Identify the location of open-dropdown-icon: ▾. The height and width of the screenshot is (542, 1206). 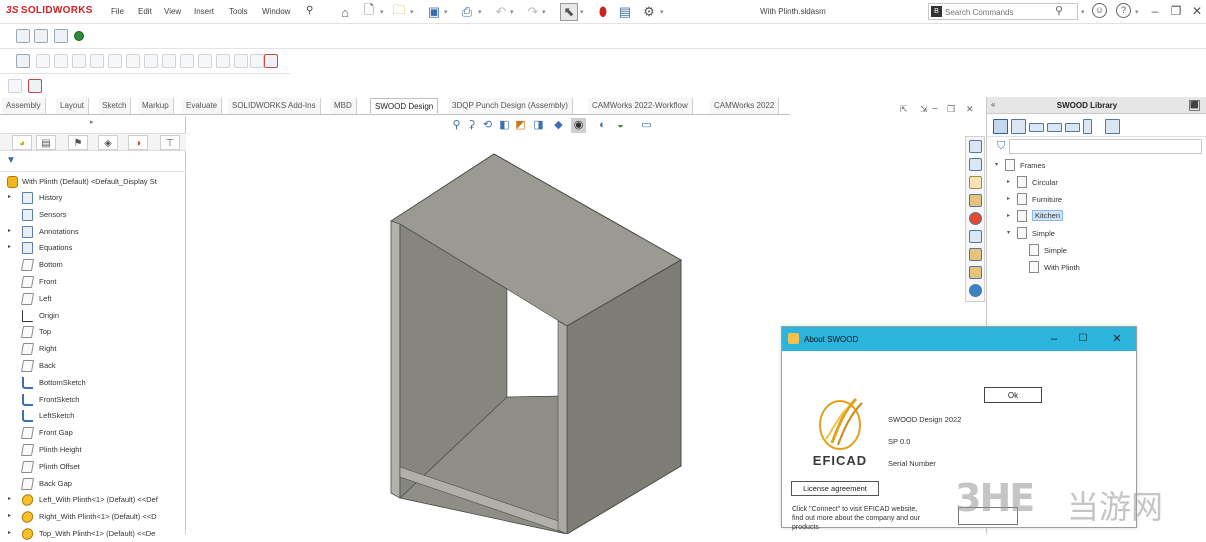
(412, 12).